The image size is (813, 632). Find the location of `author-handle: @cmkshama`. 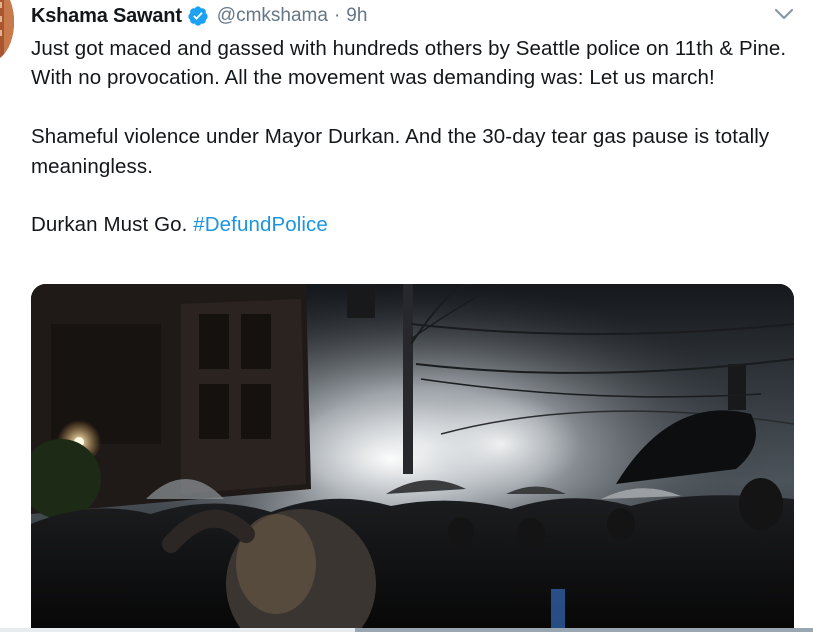

author-handle: @cmkshama is located at coordinates (272, 16).